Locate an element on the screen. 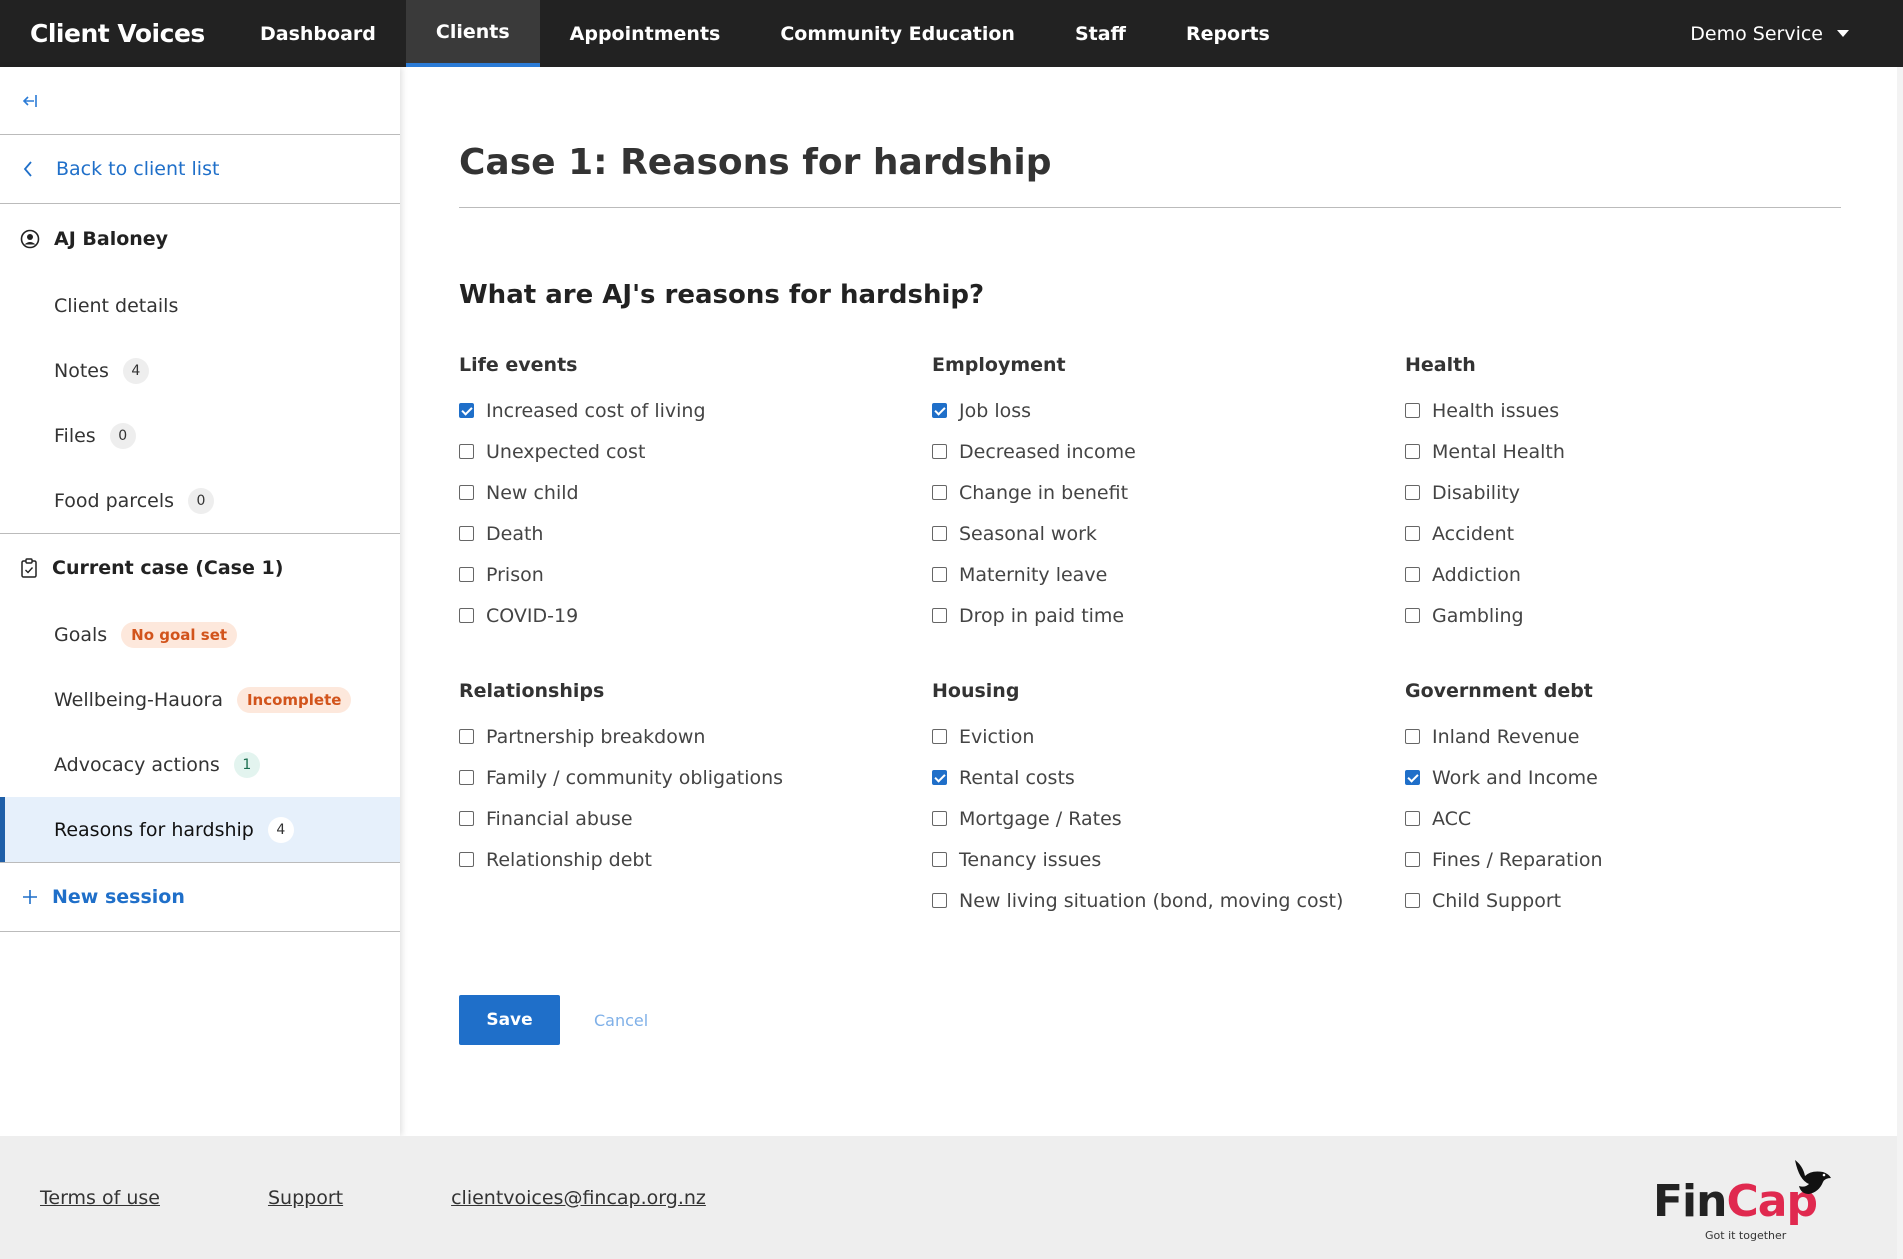 The image size is (1903, 1259). reason-option: Drop in paid time is located at coordinates (1168, 615).